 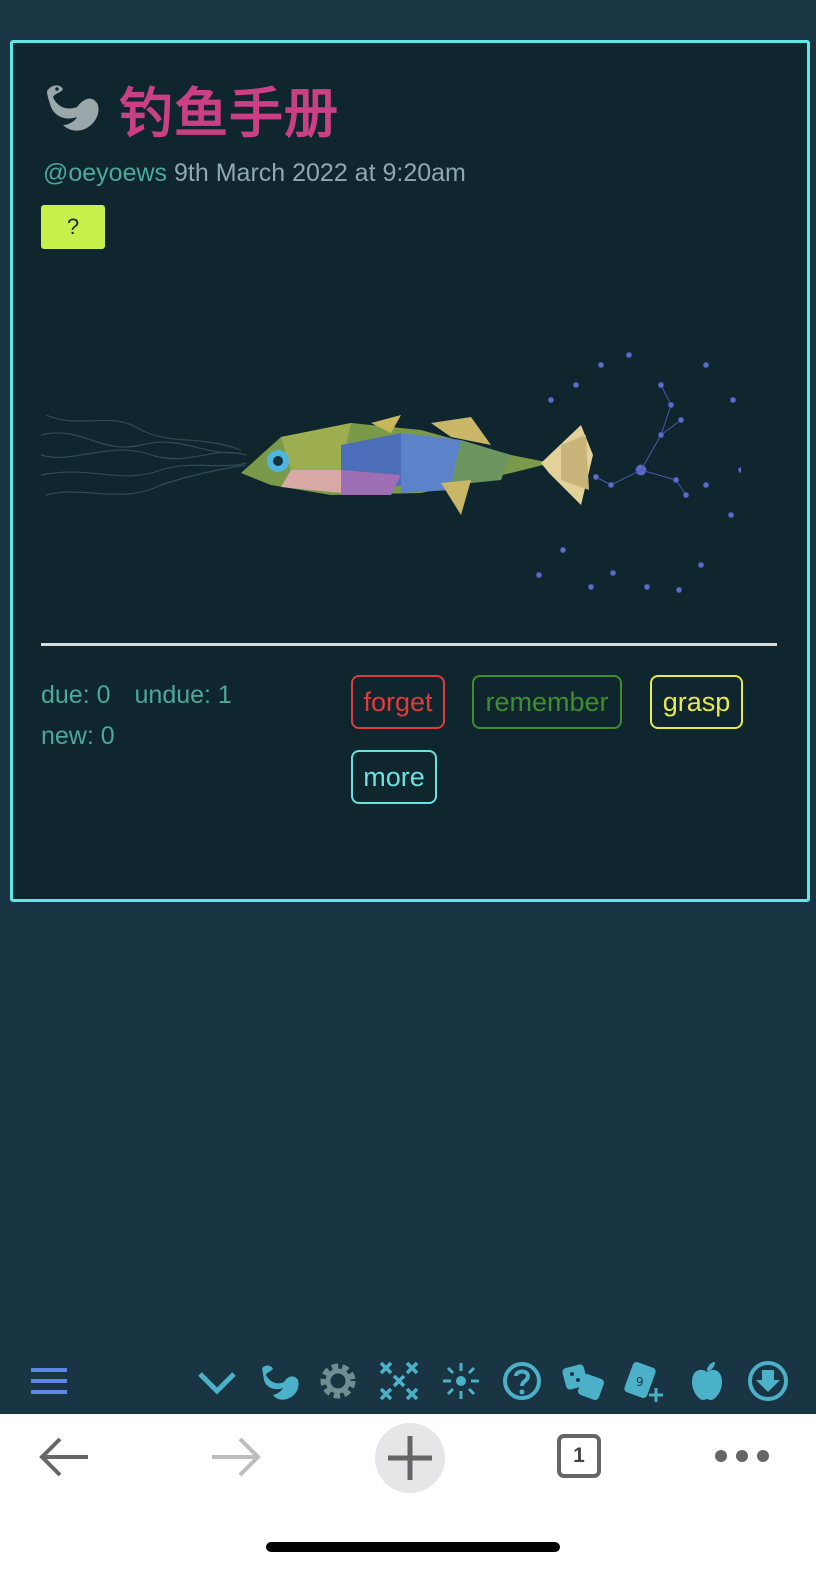 I want to click on tab-count-button: 1, so click(x=579, y=1456).